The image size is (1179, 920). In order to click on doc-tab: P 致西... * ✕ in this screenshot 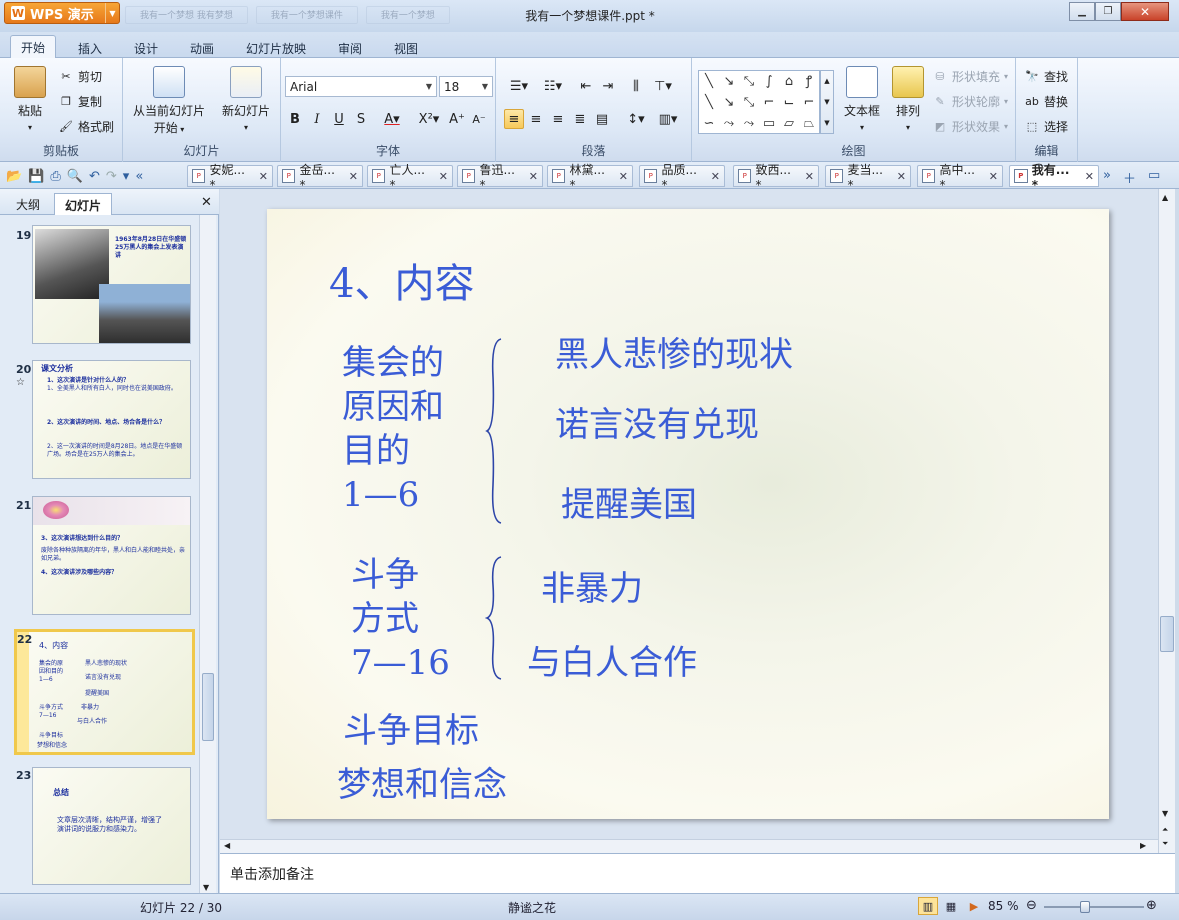, I will do `click(776, 177)`.